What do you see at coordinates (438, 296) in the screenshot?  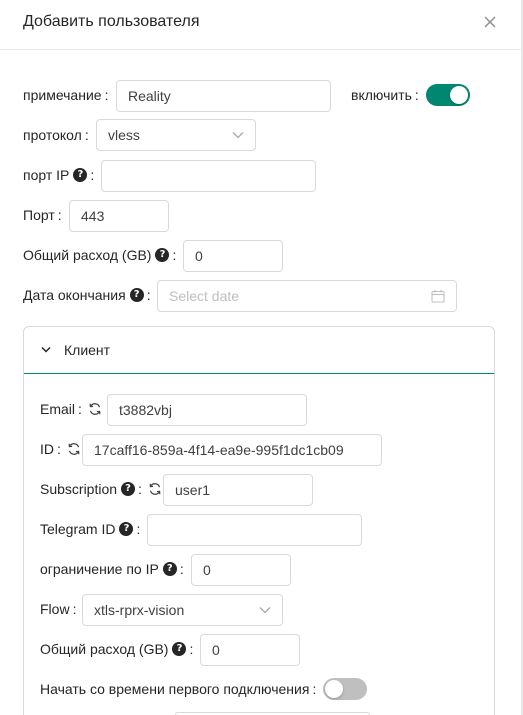 I see `calendar-icon` at bounding box center [438, 296].